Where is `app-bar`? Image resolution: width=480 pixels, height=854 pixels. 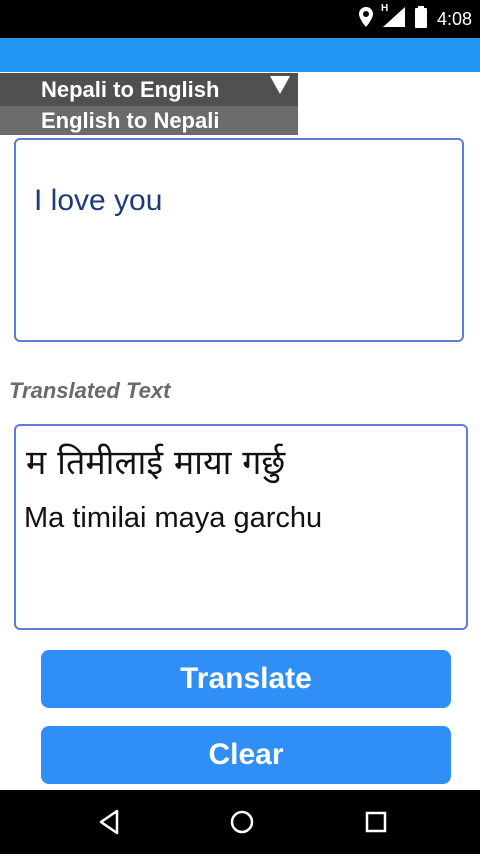
app-bar is located at coordinates (240, 55).